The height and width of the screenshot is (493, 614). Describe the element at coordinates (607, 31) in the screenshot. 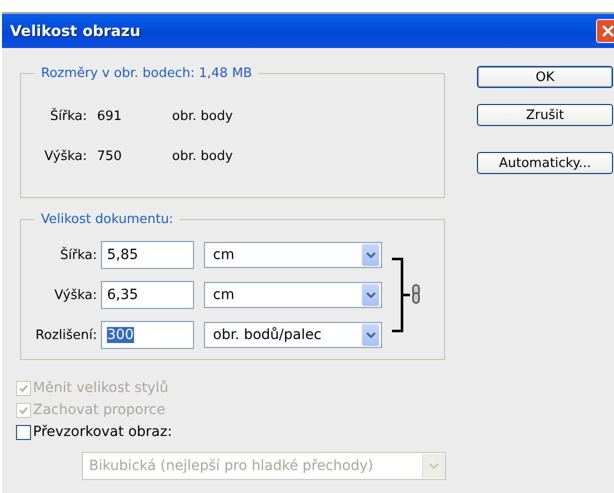

I see `close-icon` at that location.